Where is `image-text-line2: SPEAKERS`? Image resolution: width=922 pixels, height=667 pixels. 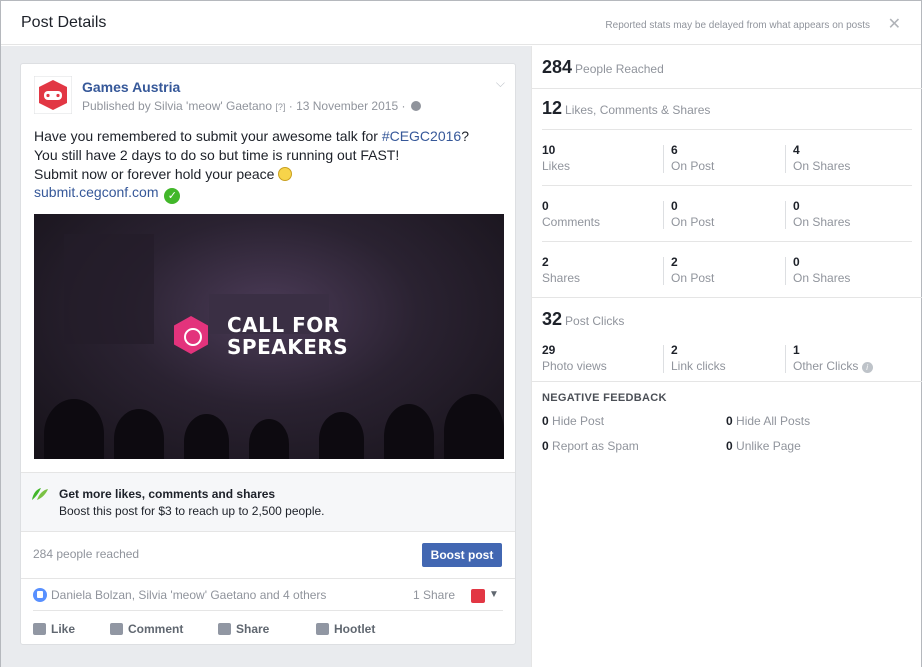
image-text-line2: SPEAKERS is located at coordinates (288, 347).